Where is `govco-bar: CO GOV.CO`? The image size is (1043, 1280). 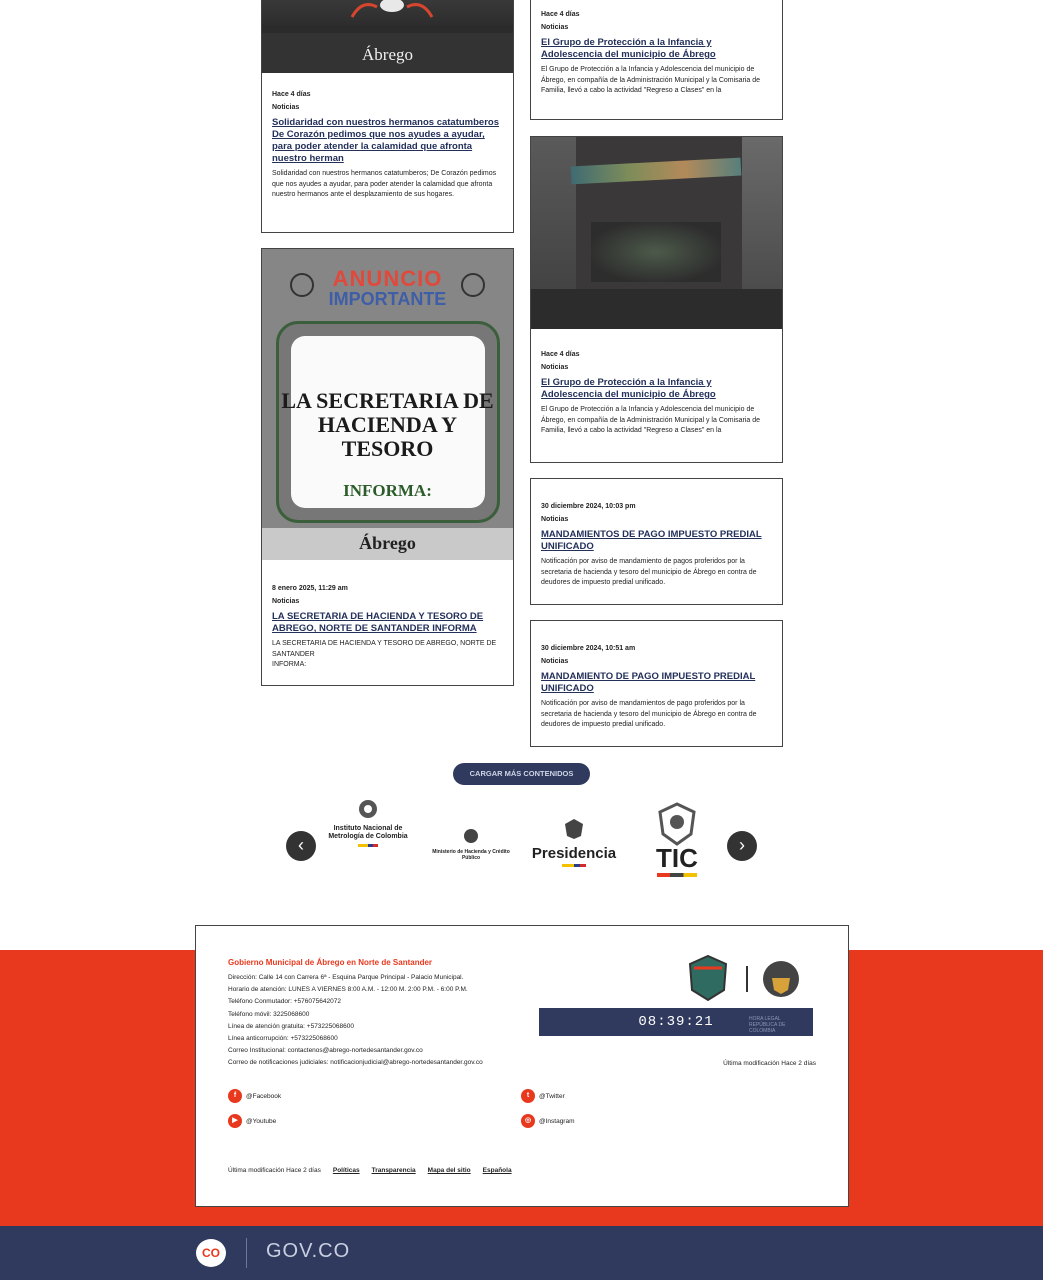
govco-bar: CO GOV.CO is located at coordinates (521, 1253).